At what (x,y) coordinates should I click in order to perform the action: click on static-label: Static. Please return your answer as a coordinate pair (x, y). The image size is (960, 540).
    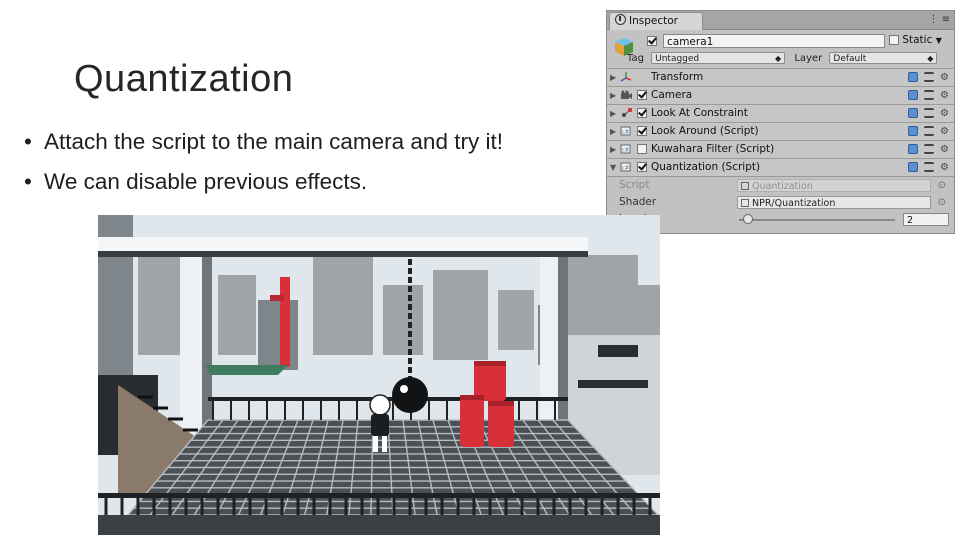
    Looking at the image, I should click on (917, 40).